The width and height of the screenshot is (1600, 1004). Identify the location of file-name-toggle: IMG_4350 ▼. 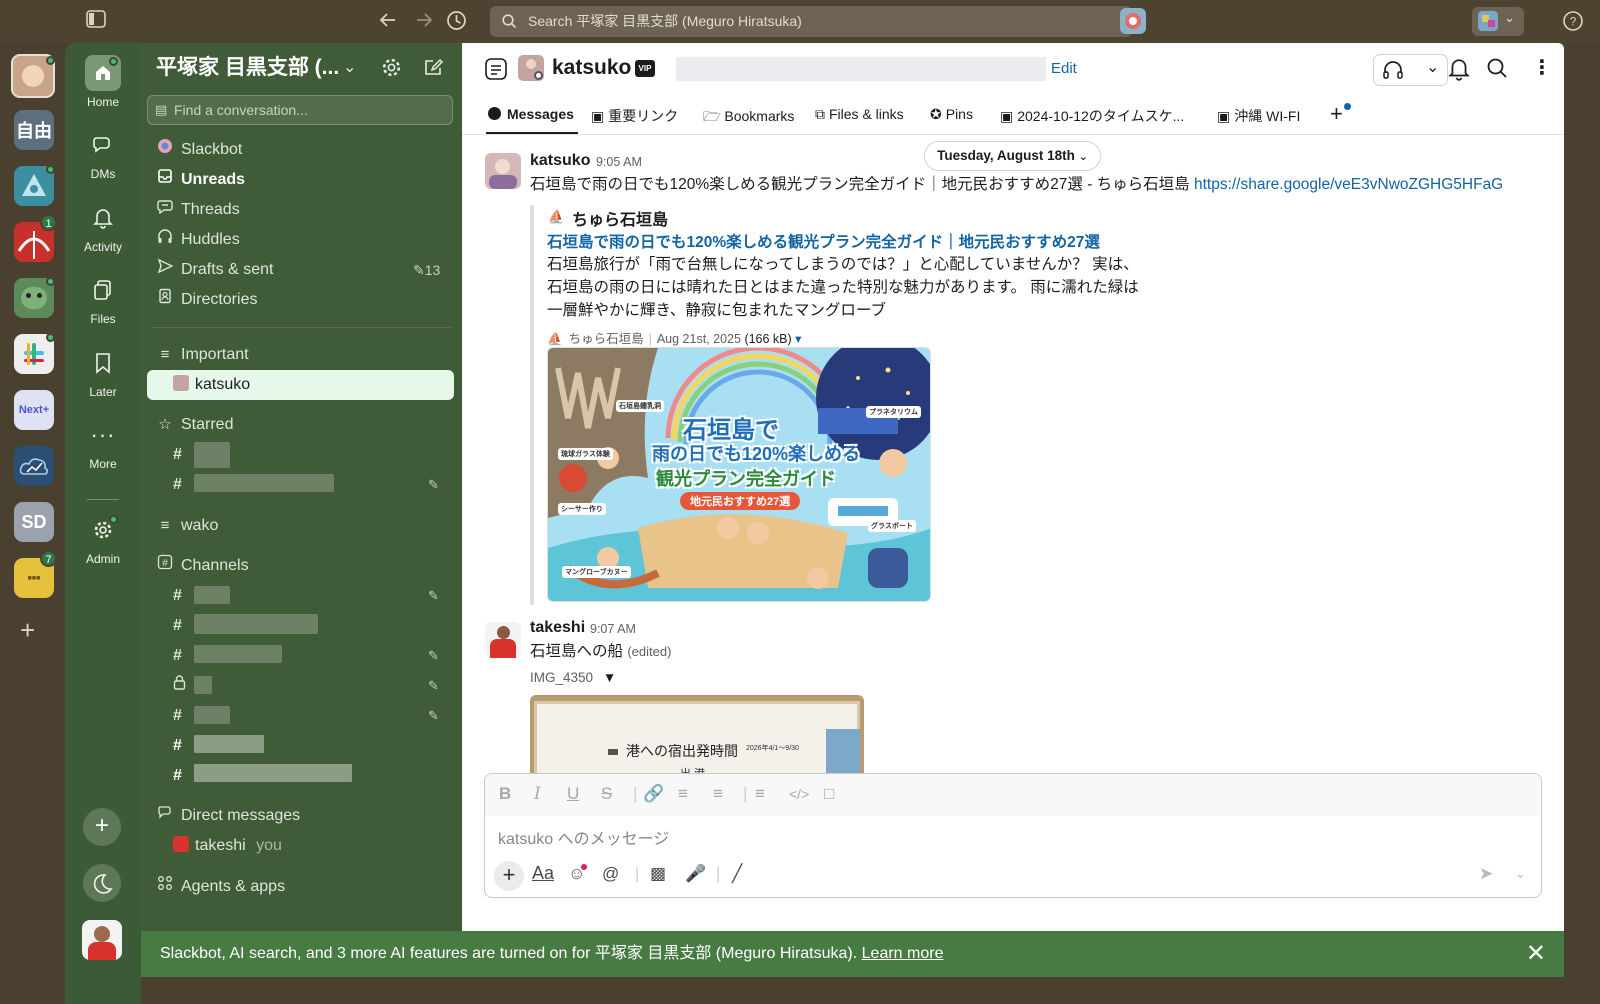
(573, 677).